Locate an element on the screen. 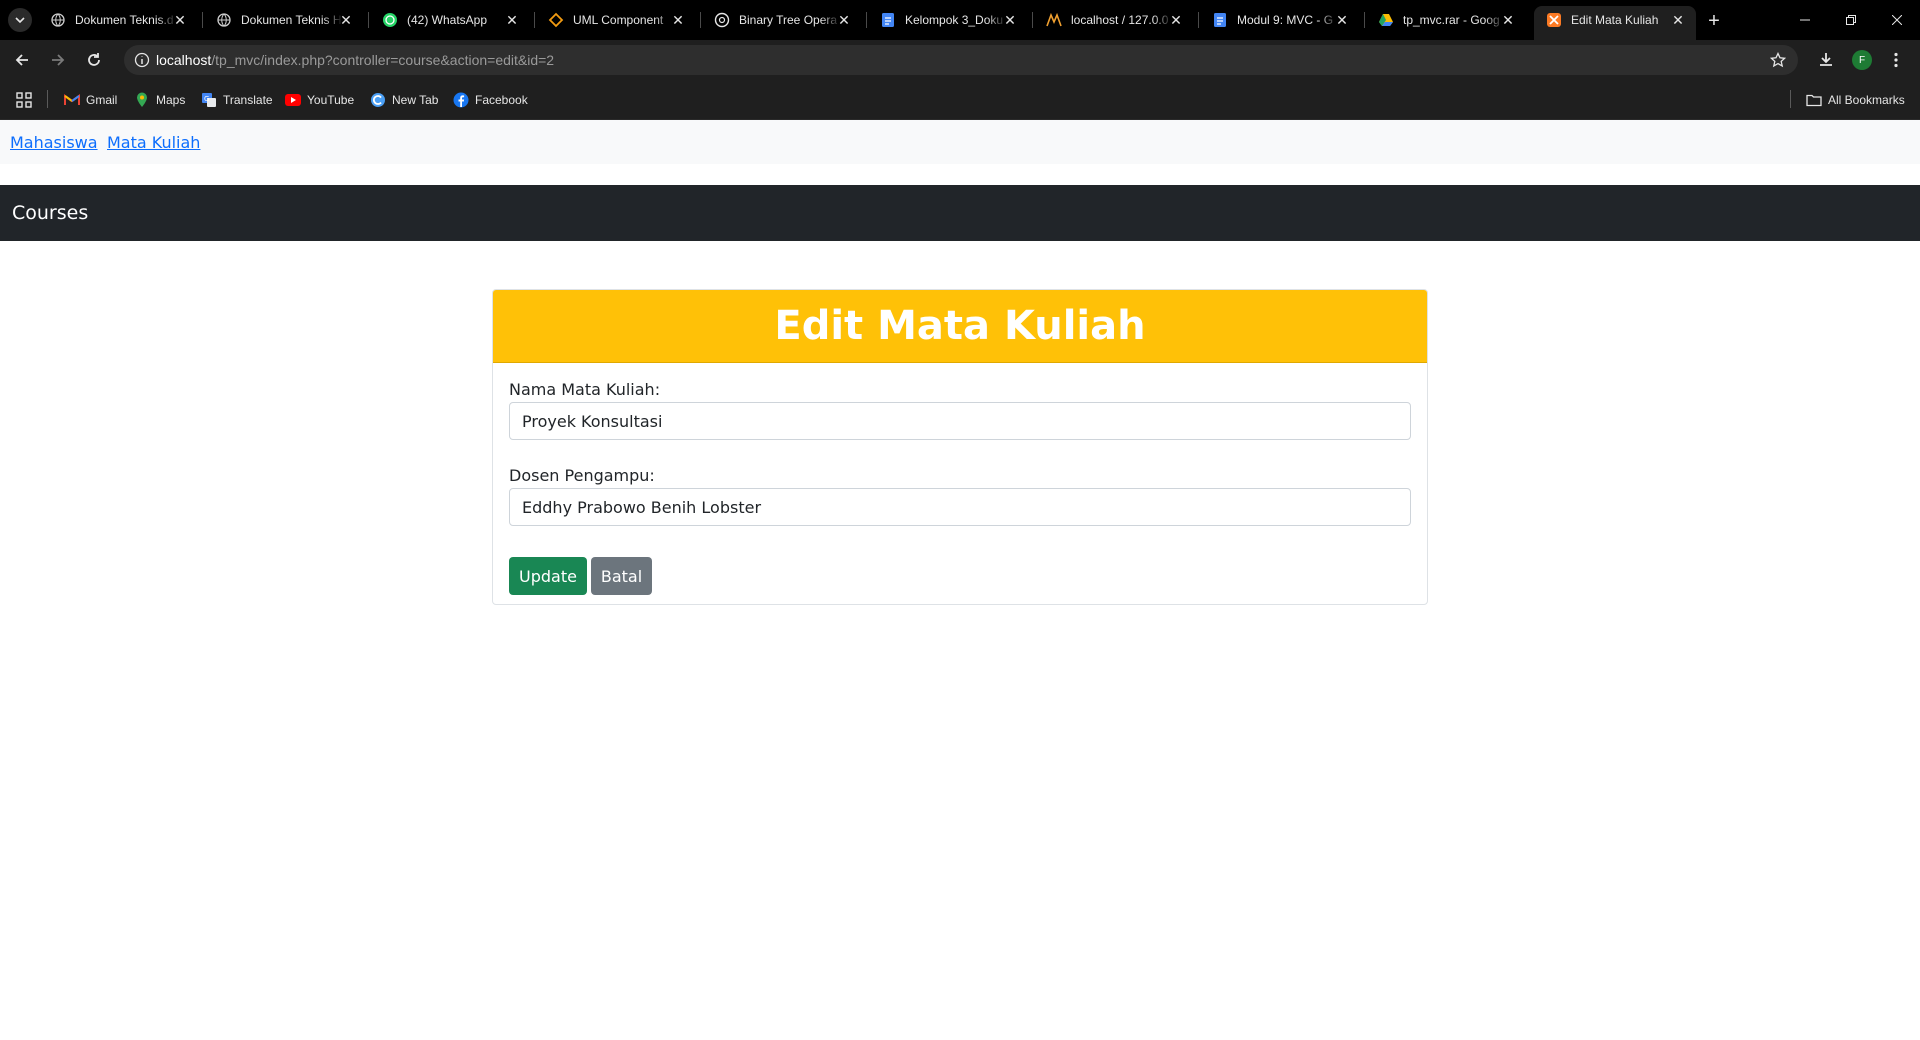 This screenshot has width=1920, height=1040. back-button is located at coordinates (22, 60).